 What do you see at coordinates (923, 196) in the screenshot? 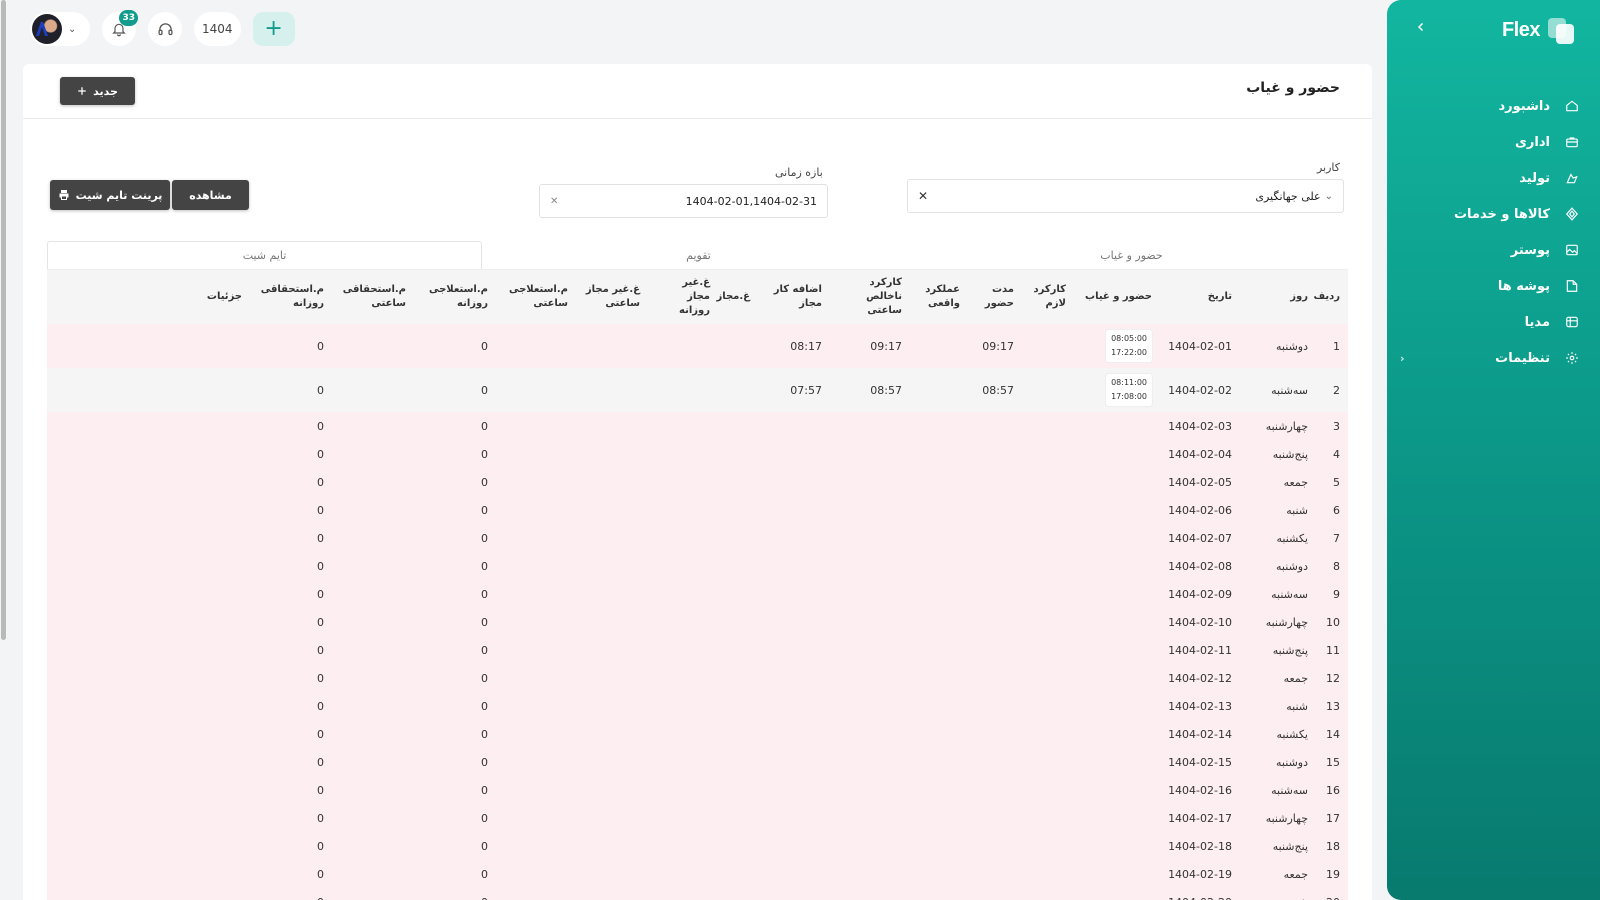
I see `clear-user-icon: ✕` at bounding box center [923, 196].